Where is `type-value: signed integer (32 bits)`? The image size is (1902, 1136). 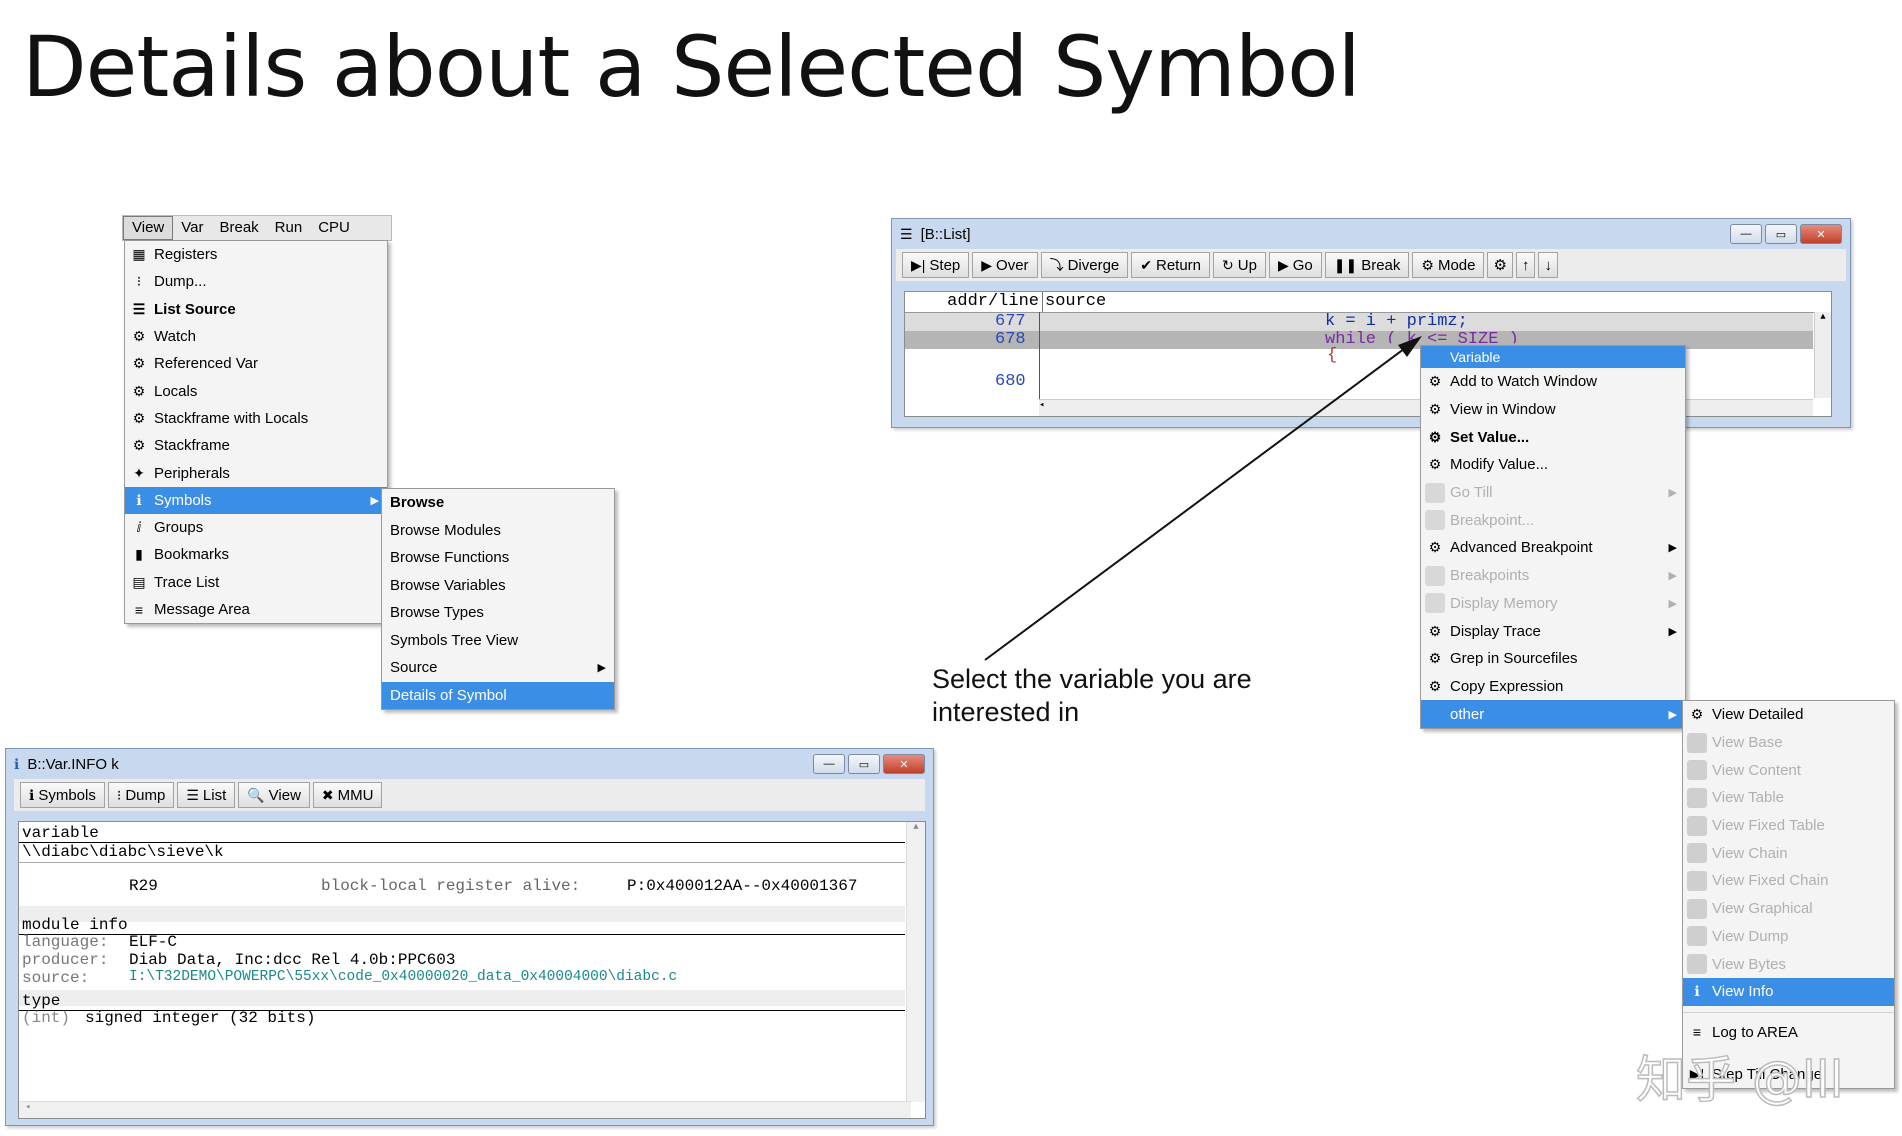 type-value: signed integer (32 bits) is located at coordinates (200, 1018).